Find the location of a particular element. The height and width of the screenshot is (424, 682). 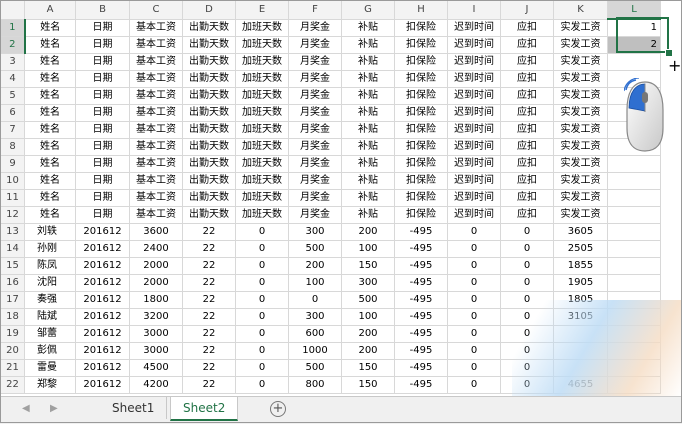

add-sheet-icon: + is located at coordinates (278, 409).